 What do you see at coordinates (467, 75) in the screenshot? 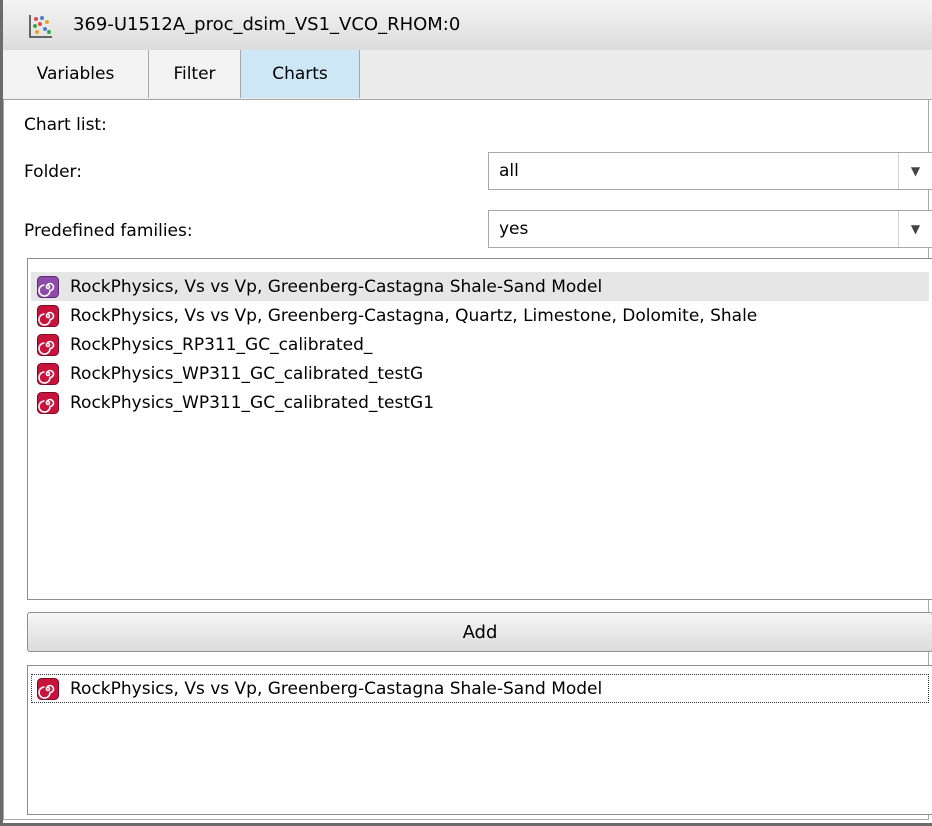
I see `tab-strip: Variables Filter Charts` at bounding box center [467, 75].